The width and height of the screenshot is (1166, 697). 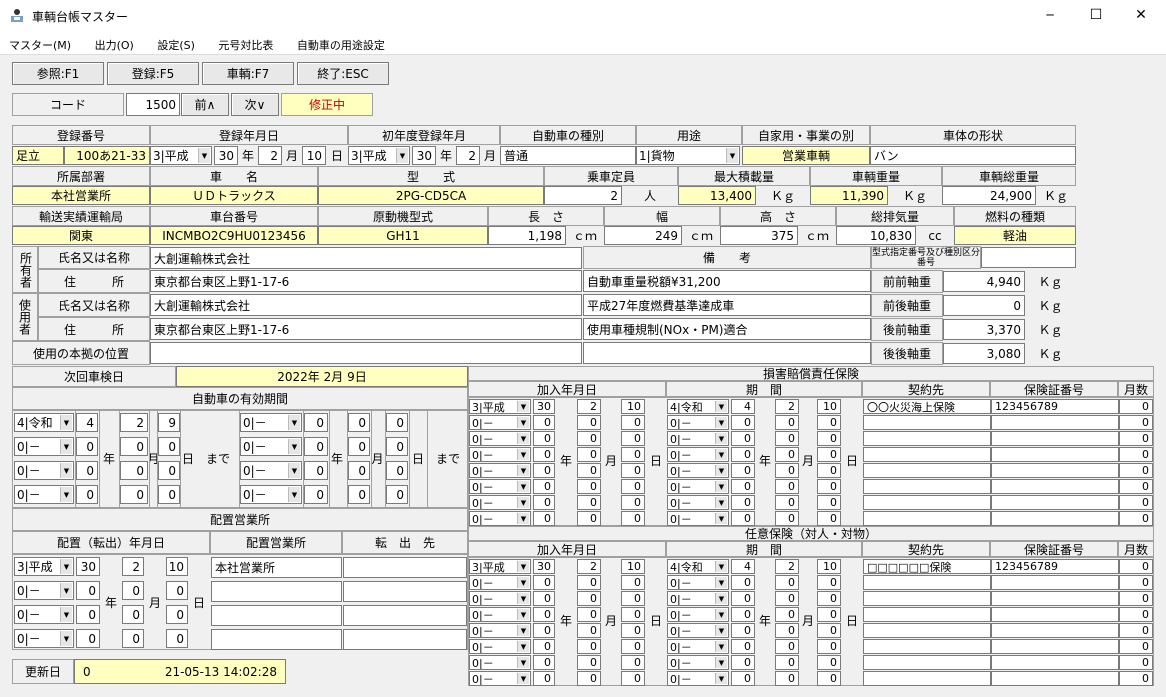 I want to click on office-dest-field, so click(x=405, y=567).